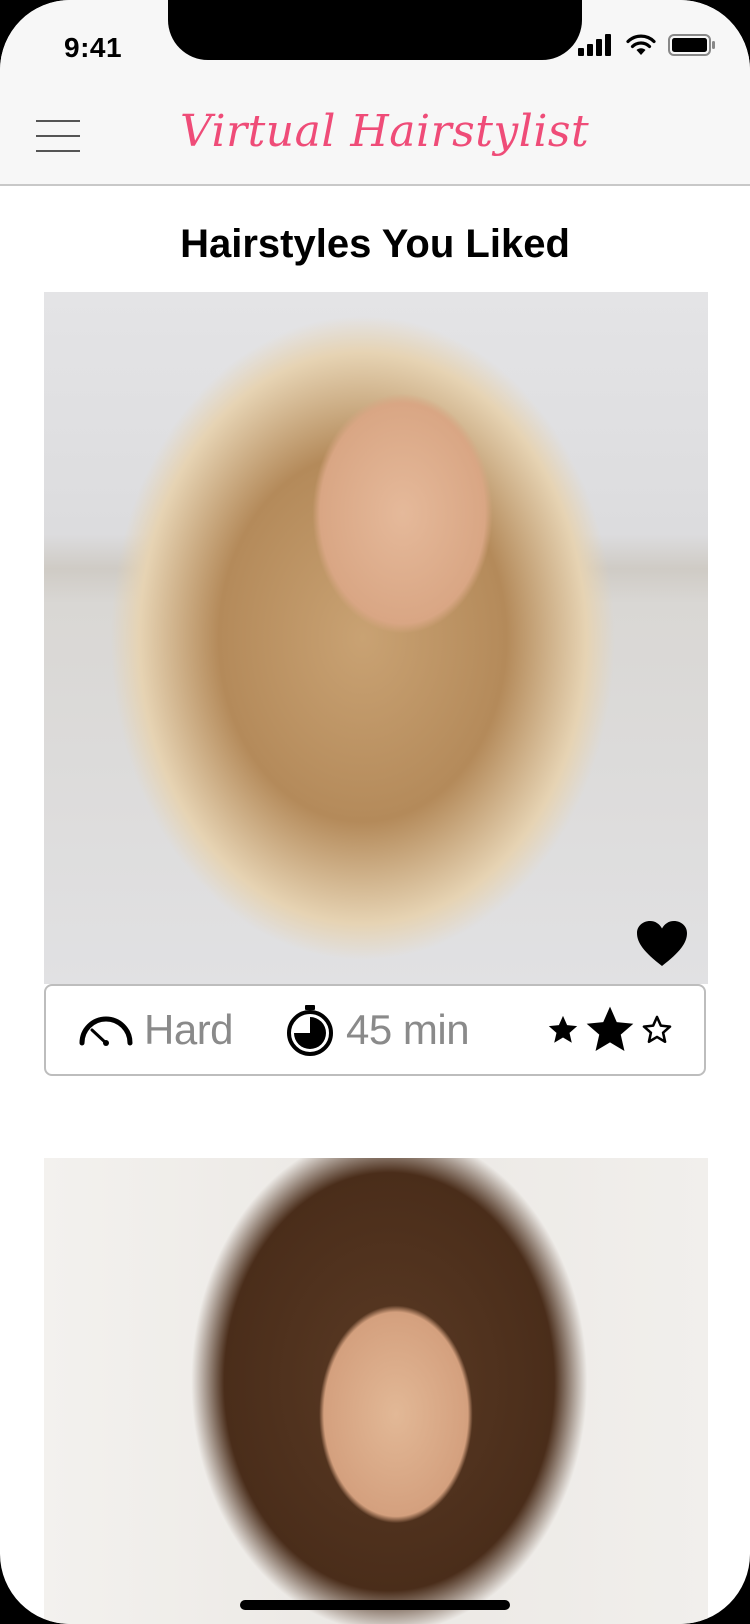 The height and width of the screenshot is (1624, 750). Describe the element at coordinates (375, 30) in the screenshot. I see `device-notch` at that location.